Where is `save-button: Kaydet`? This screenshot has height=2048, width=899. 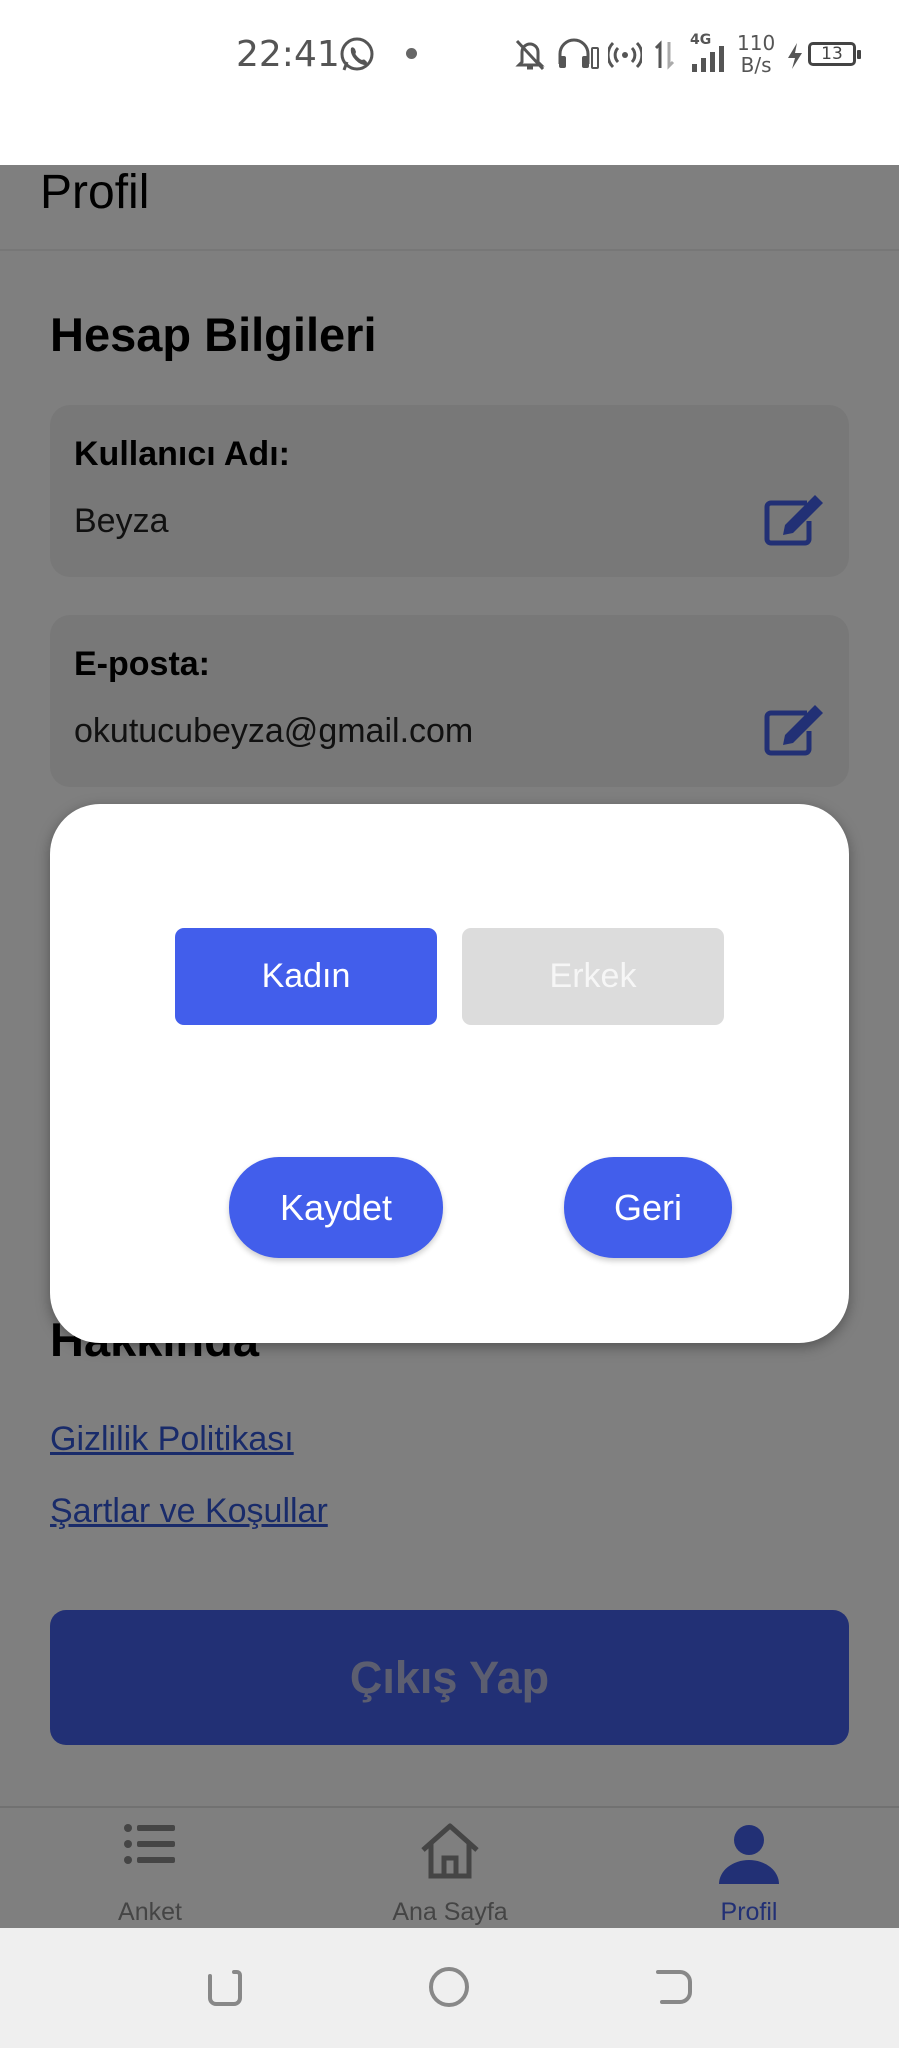
save-button: Kaydet is located at coordinates (336, 1207).